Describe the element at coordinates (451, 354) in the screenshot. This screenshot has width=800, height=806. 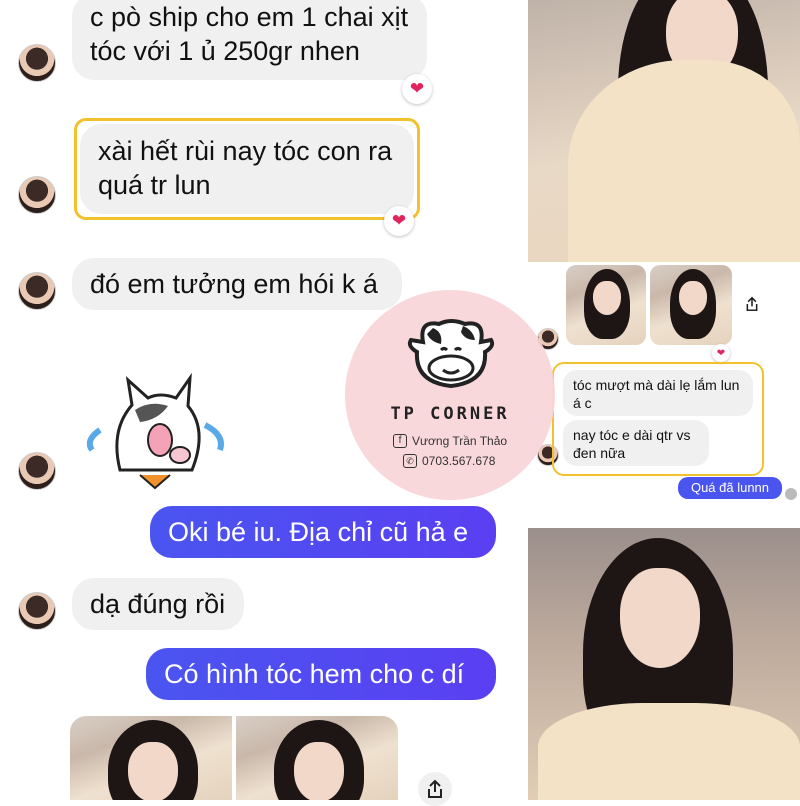
I see `cow-logo-icon` at that location.